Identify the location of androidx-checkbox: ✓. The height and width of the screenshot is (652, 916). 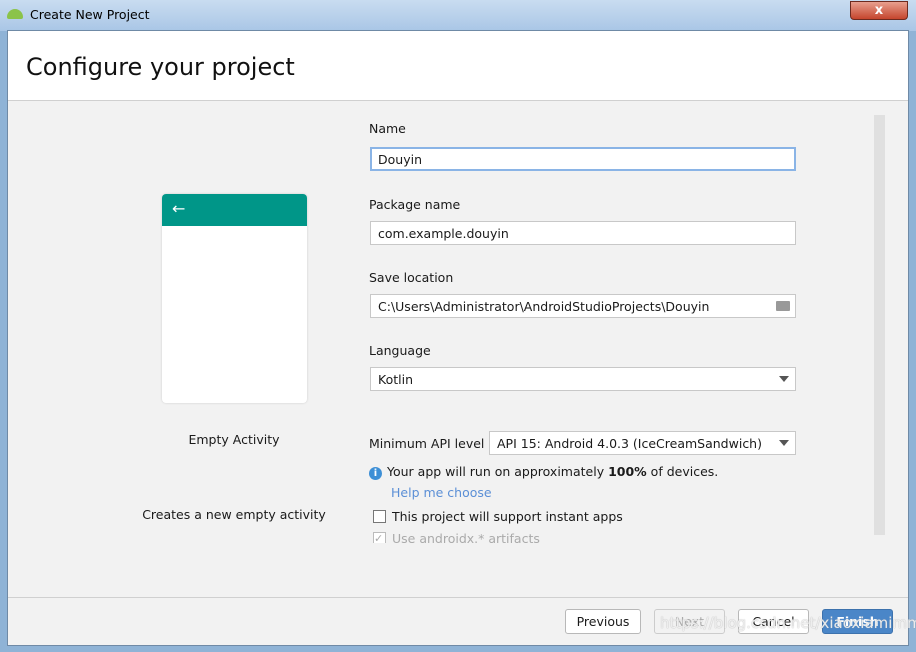
(379, 537).